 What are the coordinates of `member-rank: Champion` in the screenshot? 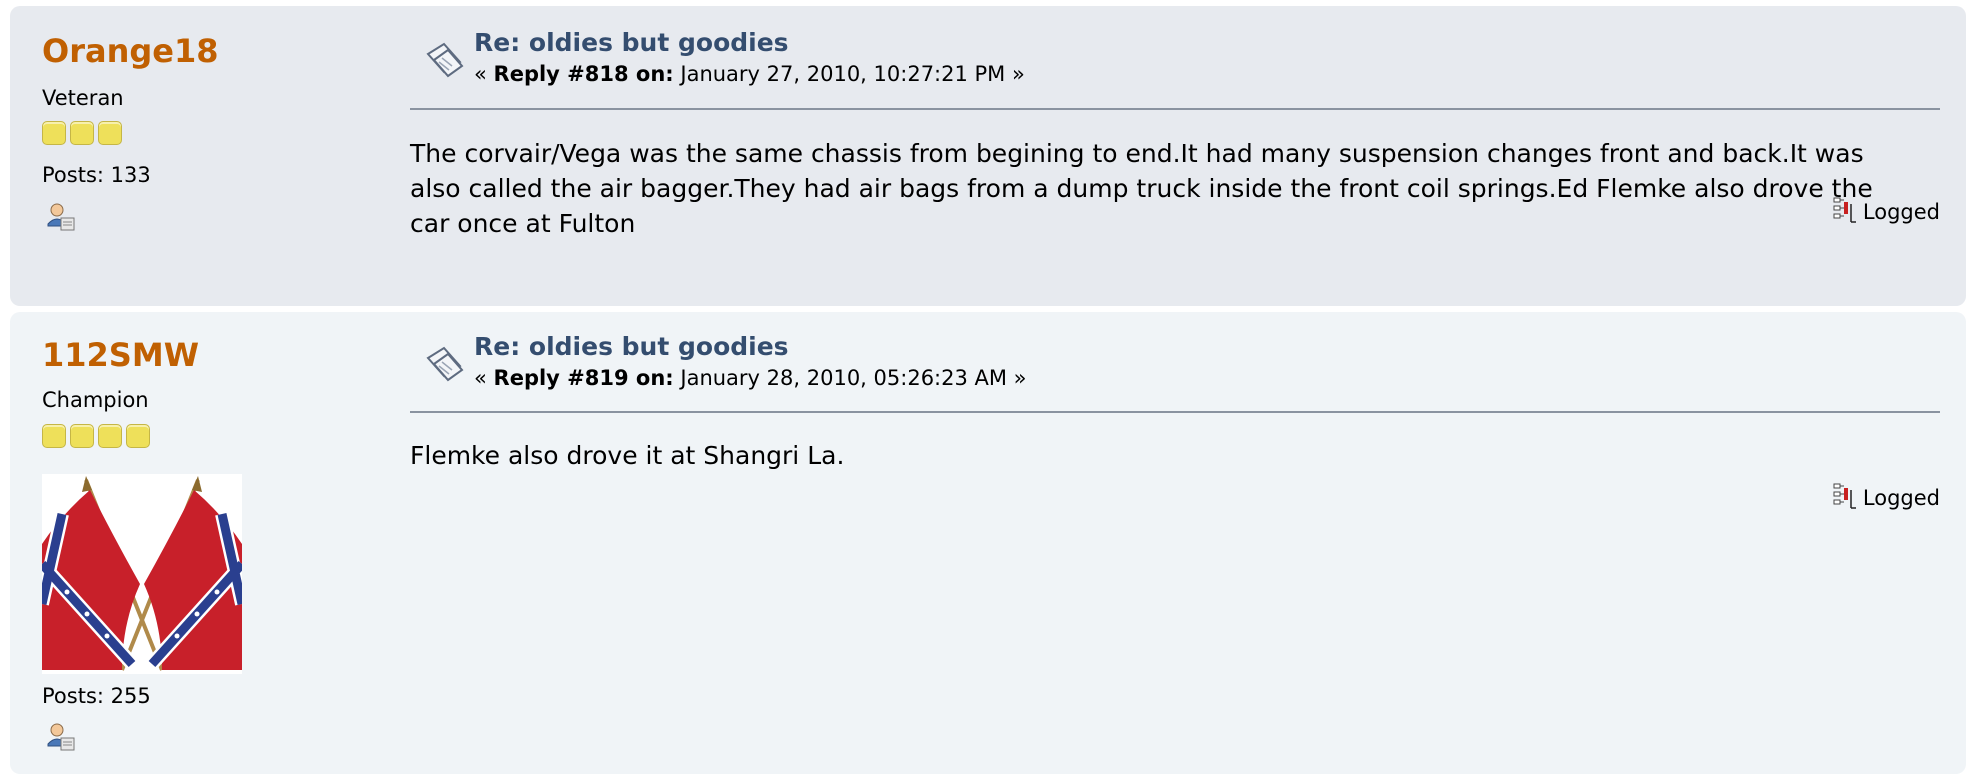 It's located at (95, 400).